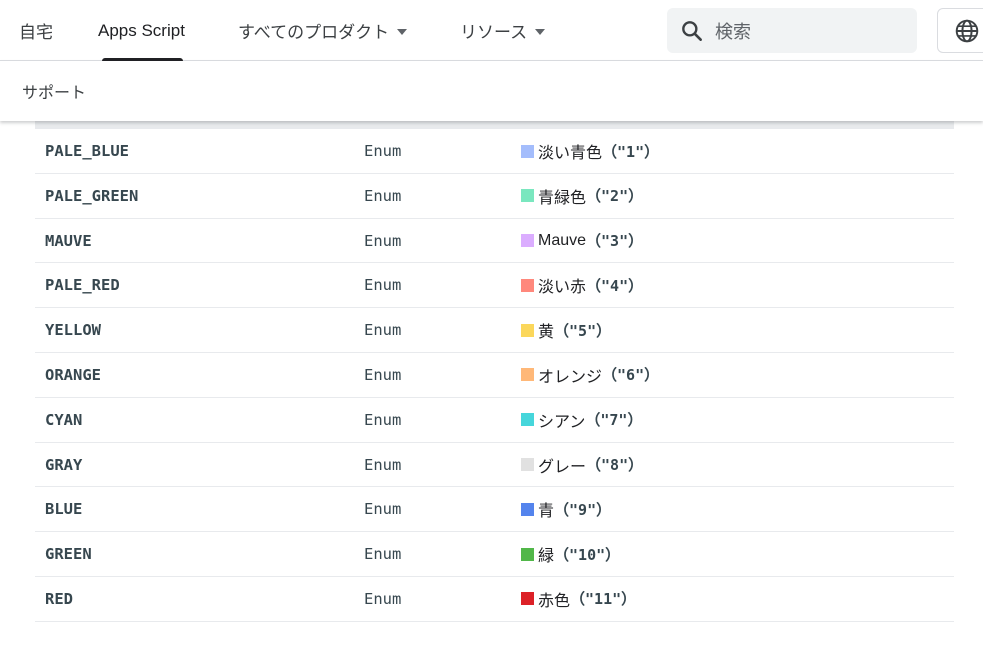  I want to click on enum-description: 緑（"10"）, so click(570, 554).